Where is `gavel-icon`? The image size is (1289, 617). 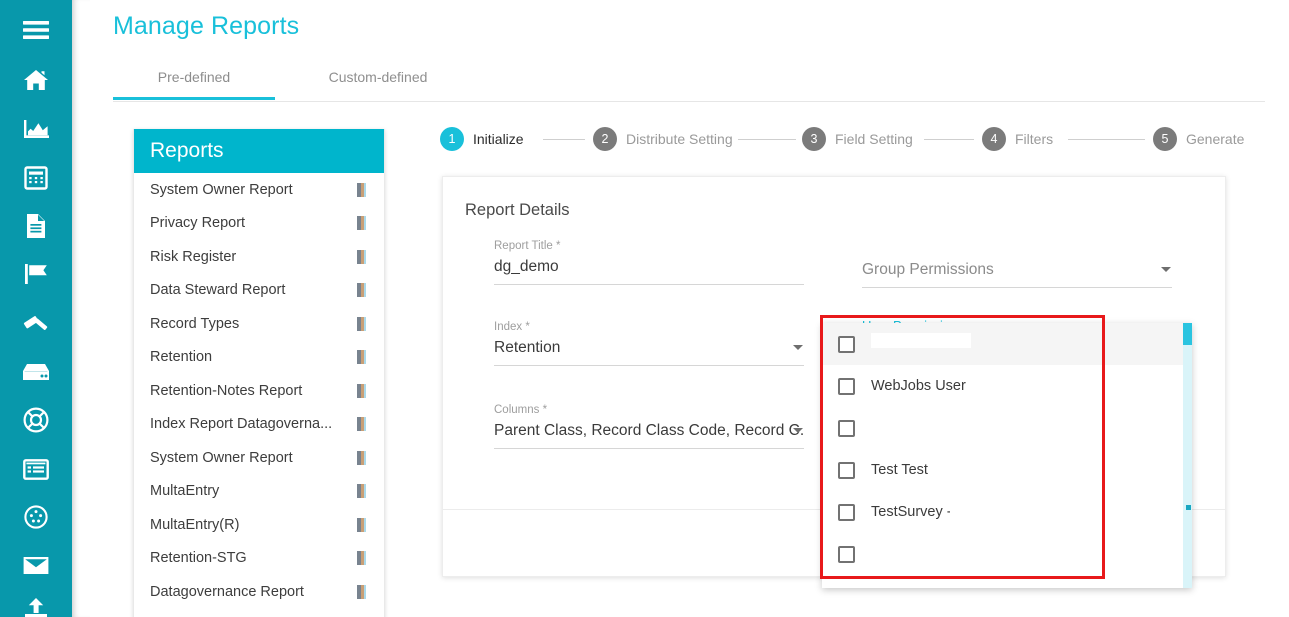 gavel-icon is located at coordinates (36, 323).